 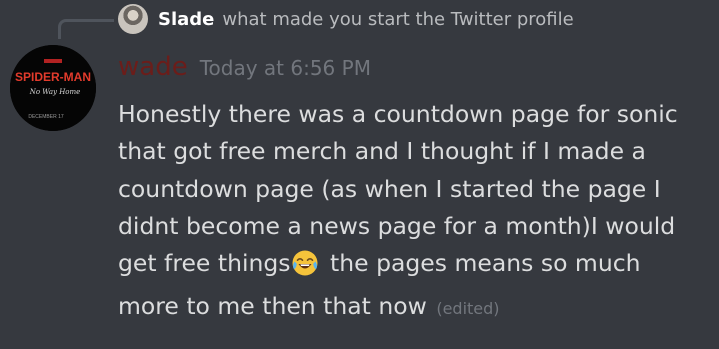 What do you see at coordinates (397, 19) in the screenshot?
I see `reply-text: what made you start the Twitter profile` at bounding box center [397, 19].